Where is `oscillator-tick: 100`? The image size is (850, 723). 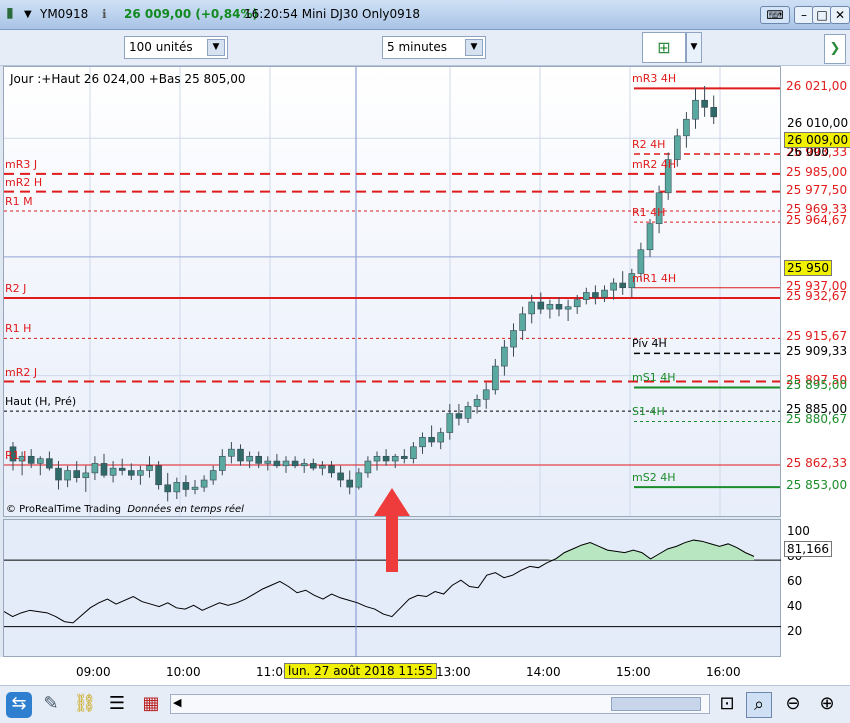 oscillator-tick: 100 is located at coordinates (798, 530).